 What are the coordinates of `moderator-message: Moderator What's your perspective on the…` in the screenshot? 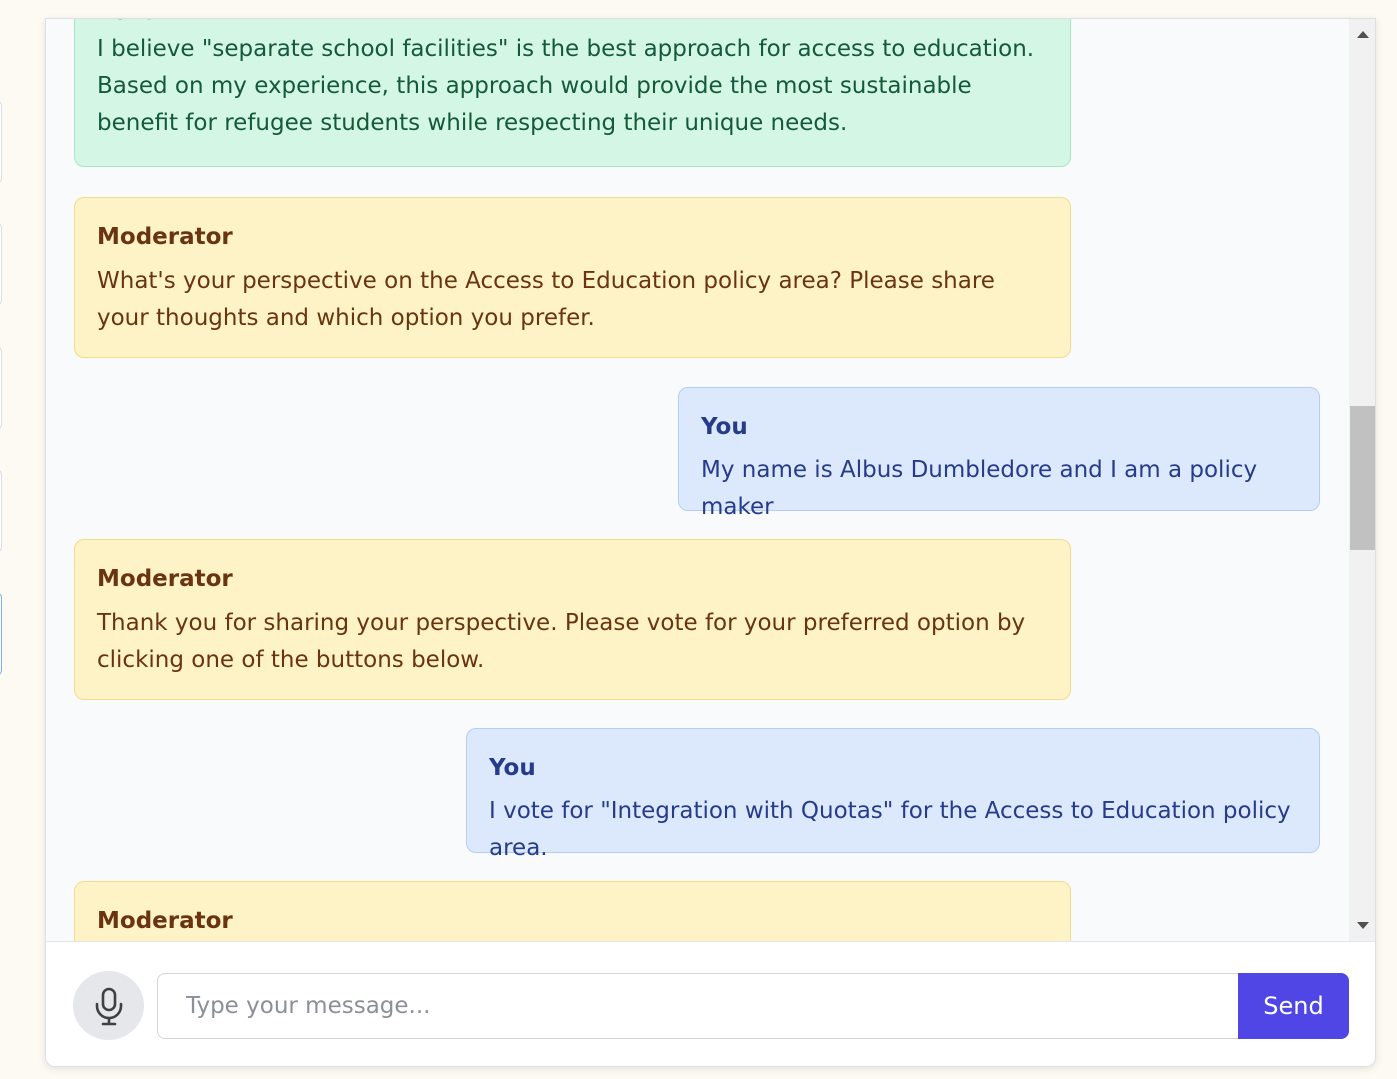 It's located at (572, 277).